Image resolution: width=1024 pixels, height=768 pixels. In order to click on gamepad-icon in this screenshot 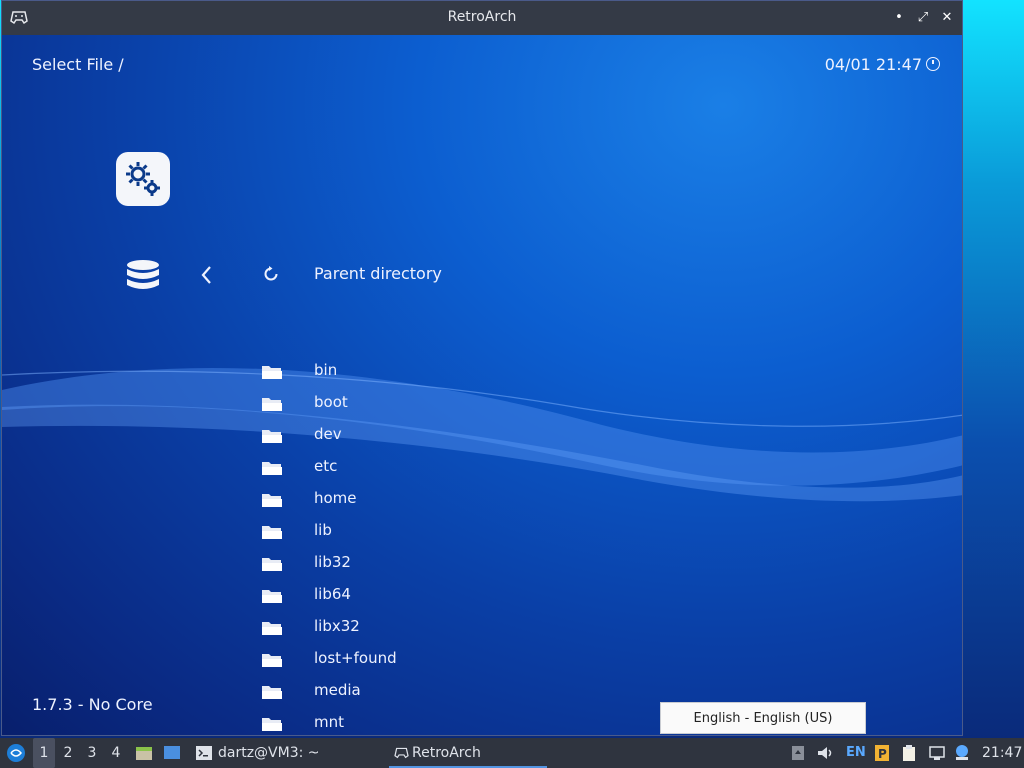, I will do `click(401, 753)`.